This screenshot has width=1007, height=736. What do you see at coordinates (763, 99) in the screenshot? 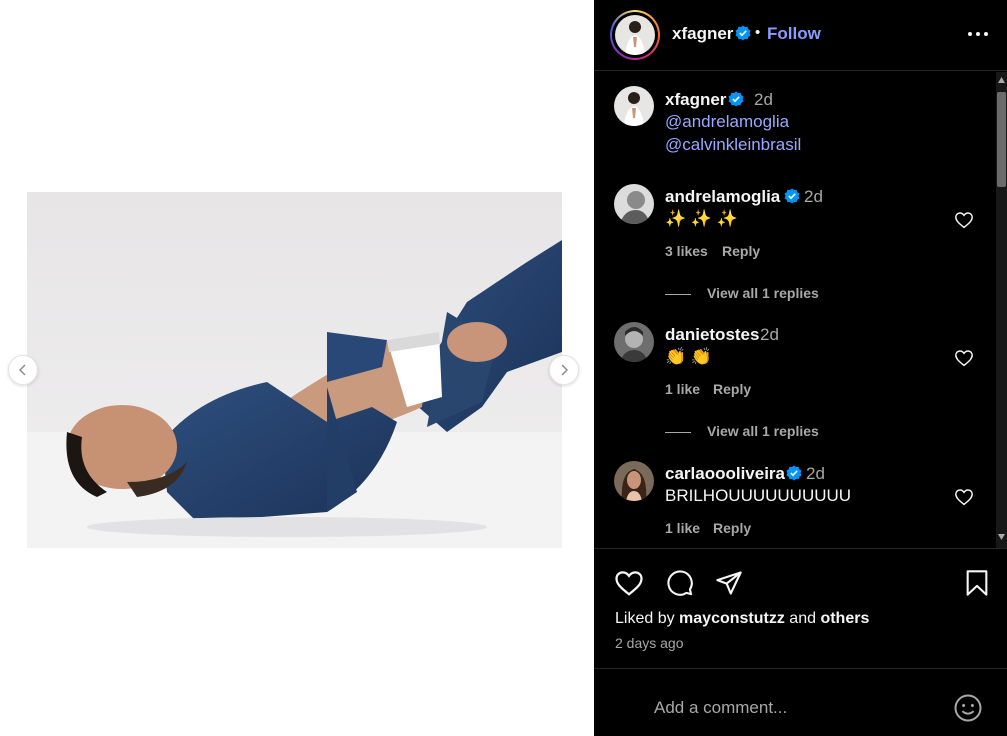
I see `caption-time: 2d` at bounding box center [763, 99].